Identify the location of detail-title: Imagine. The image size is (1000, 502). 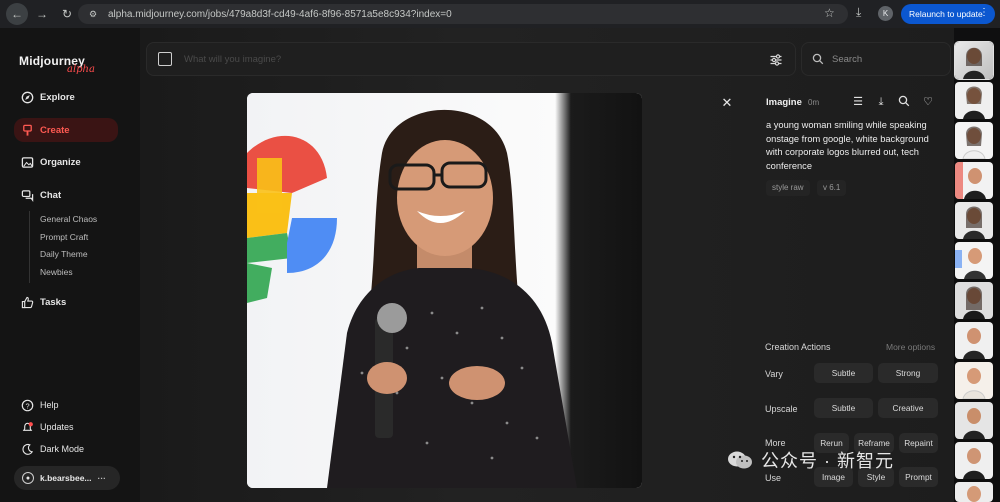
(784, 102).